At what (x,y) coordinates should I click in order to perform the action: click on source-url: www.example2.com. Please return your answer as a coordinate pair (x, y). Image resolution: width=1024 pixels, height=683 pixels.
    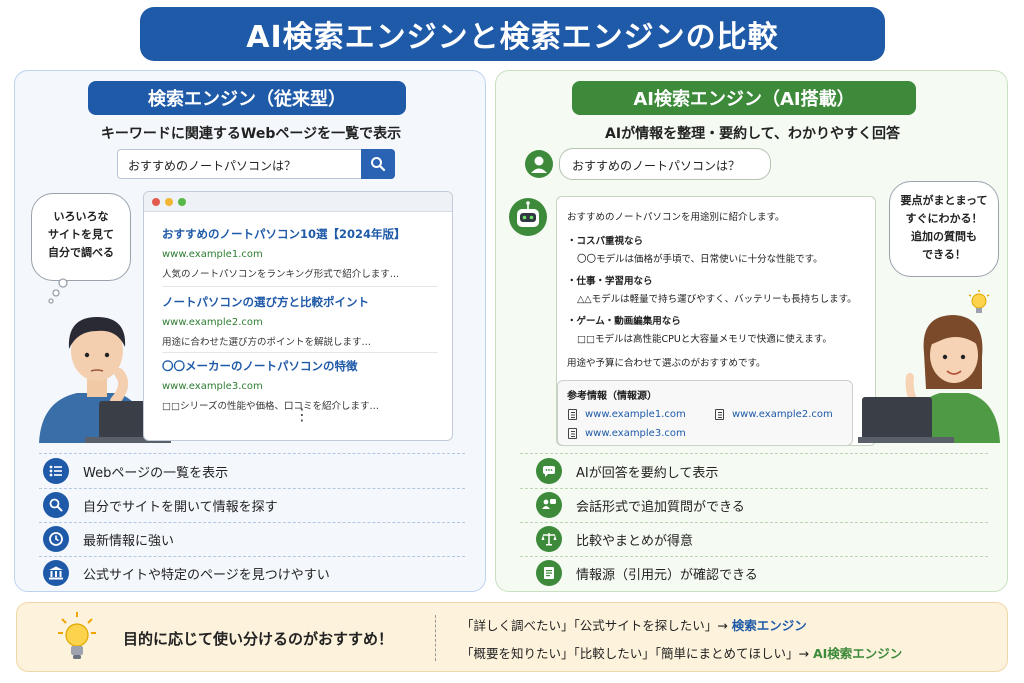
    Looking at the image, I should click on (782, 414).